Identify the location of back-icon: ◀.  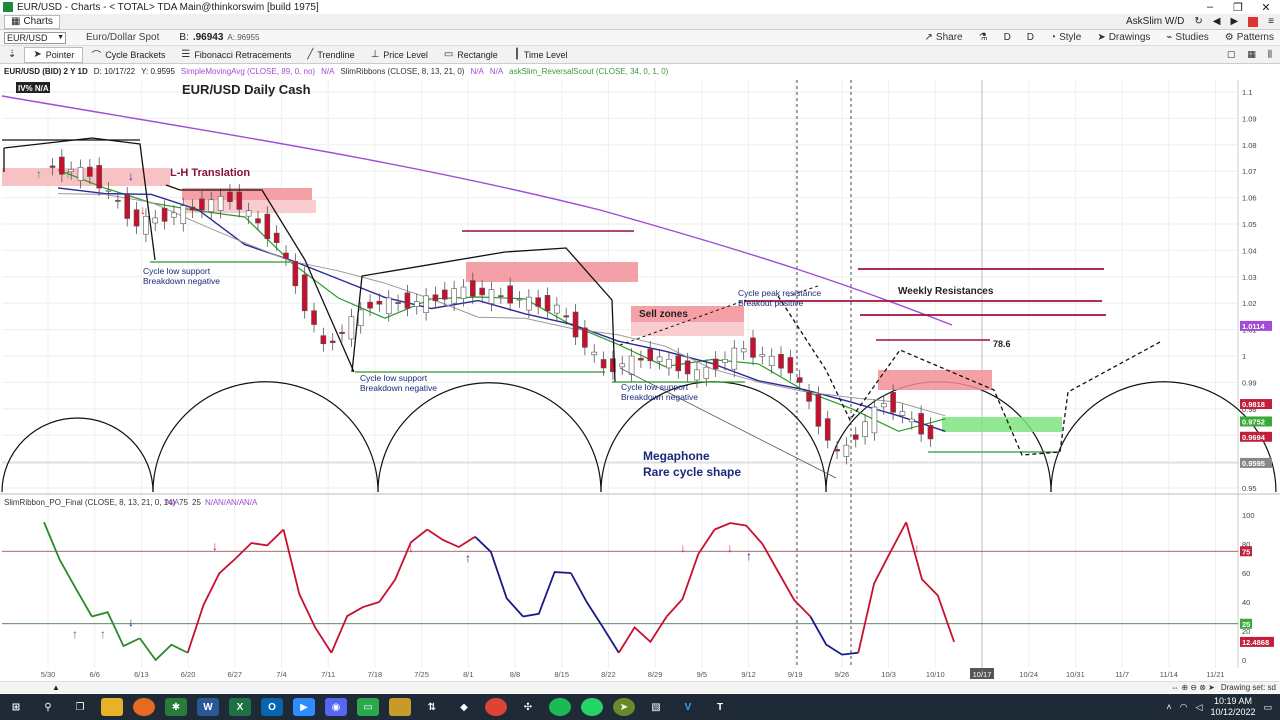
(1217, 21).